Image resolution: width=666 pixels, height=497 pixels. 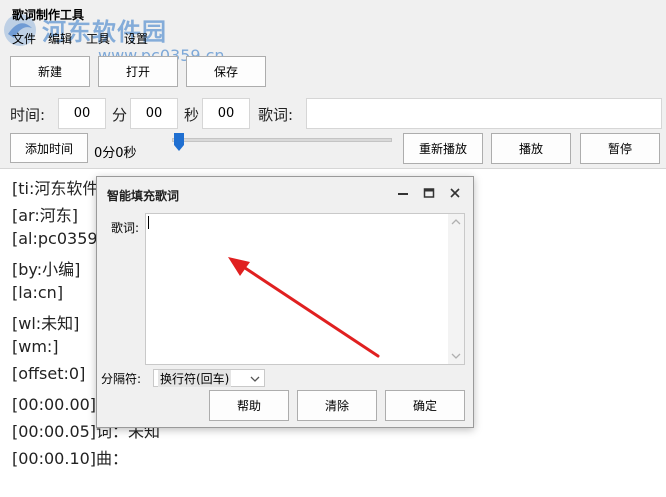 I want to click on seconds-input: 00, so click(x=154, y=113).